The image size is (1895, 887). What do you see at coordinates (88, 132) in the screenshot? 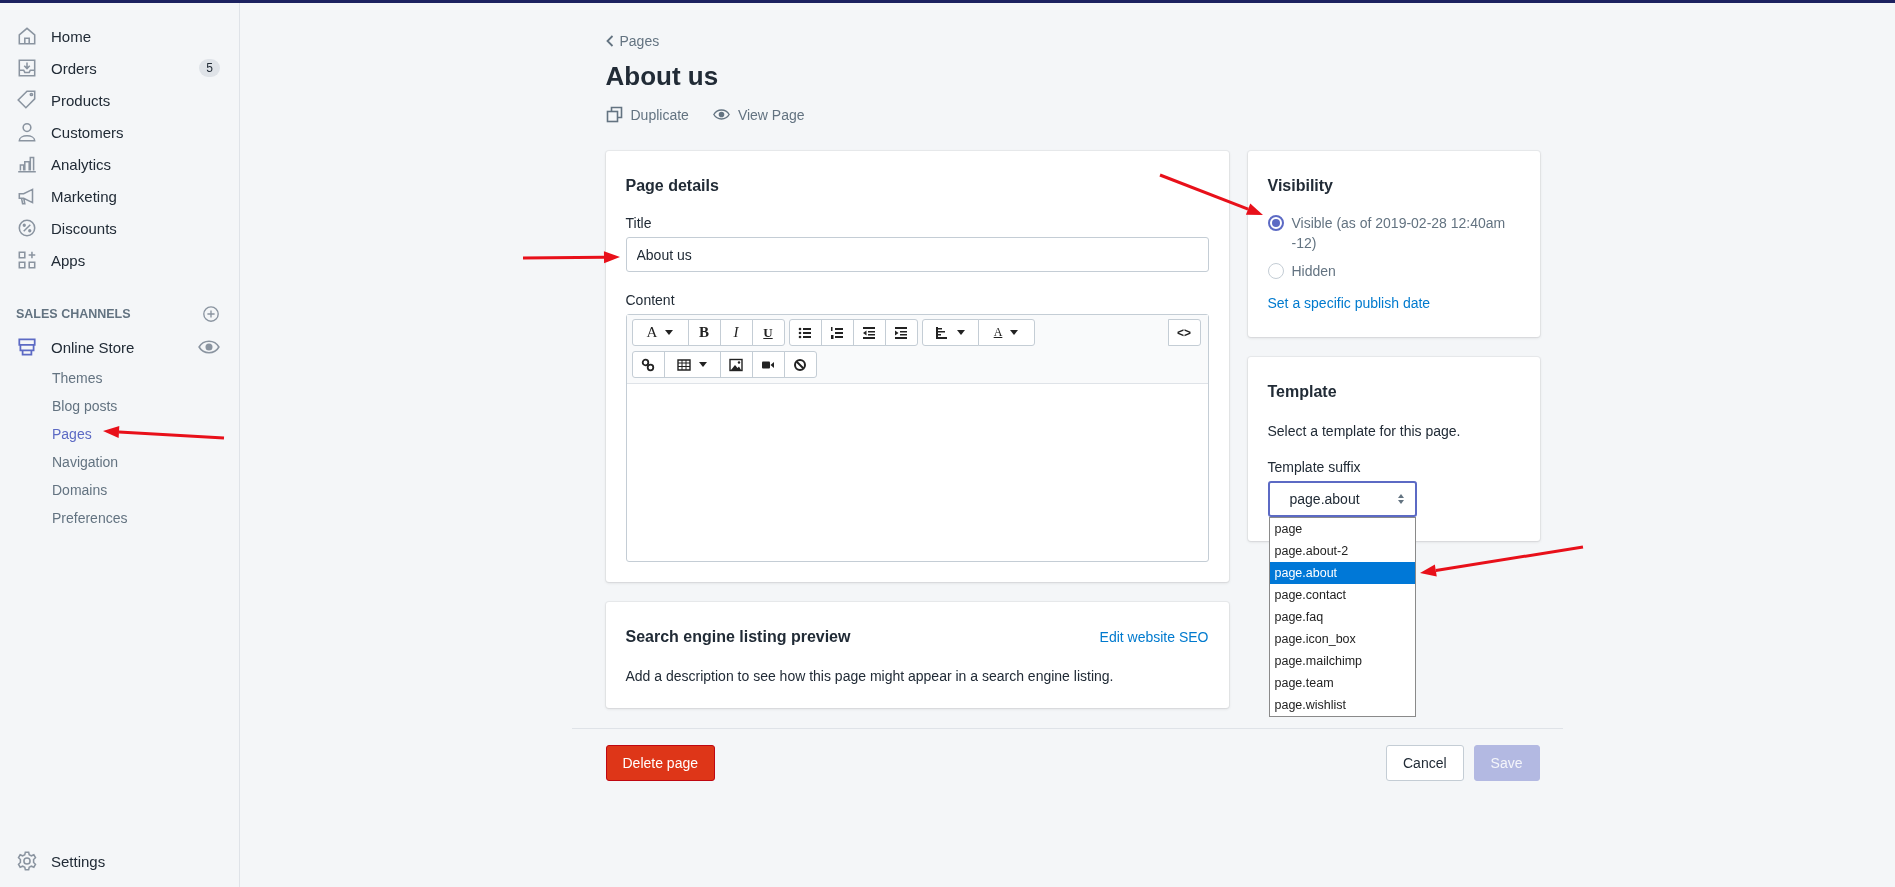
I see `sidebar-item-label: Customers` at bounding box center [88, 132].